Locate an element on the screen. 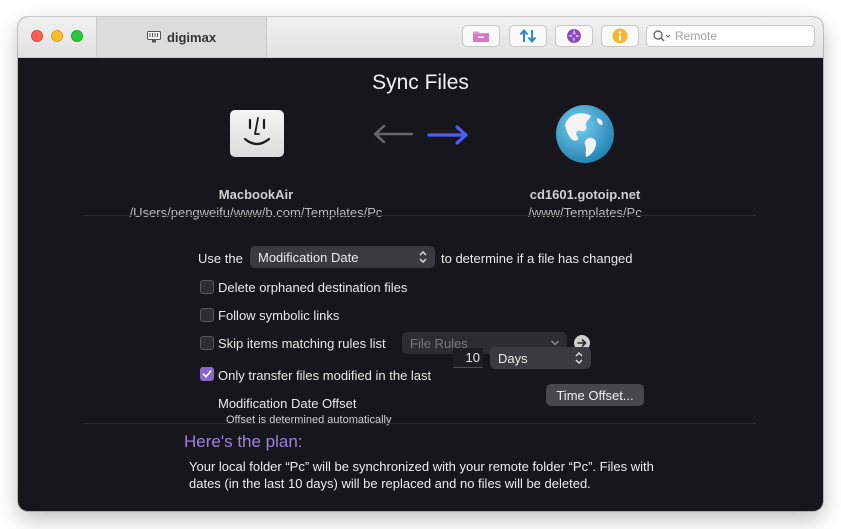  time-unit-select: Days is located at coordinates (540, 358).